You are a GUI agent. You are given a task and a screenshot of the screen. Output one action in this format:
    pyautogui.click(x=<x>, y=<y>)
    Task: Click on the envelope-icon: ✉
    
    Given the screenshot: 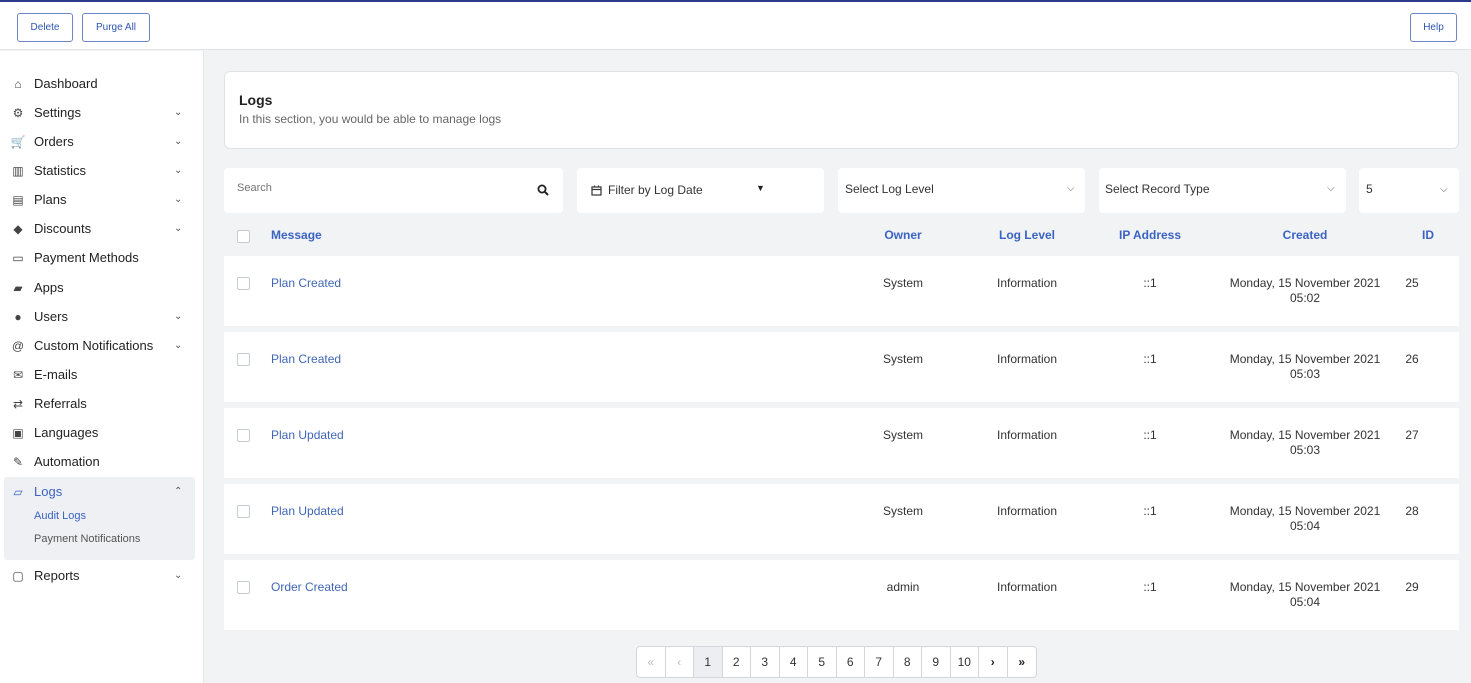 What is the action you would take?
    pyautogui.click(x=18, y=374)
    